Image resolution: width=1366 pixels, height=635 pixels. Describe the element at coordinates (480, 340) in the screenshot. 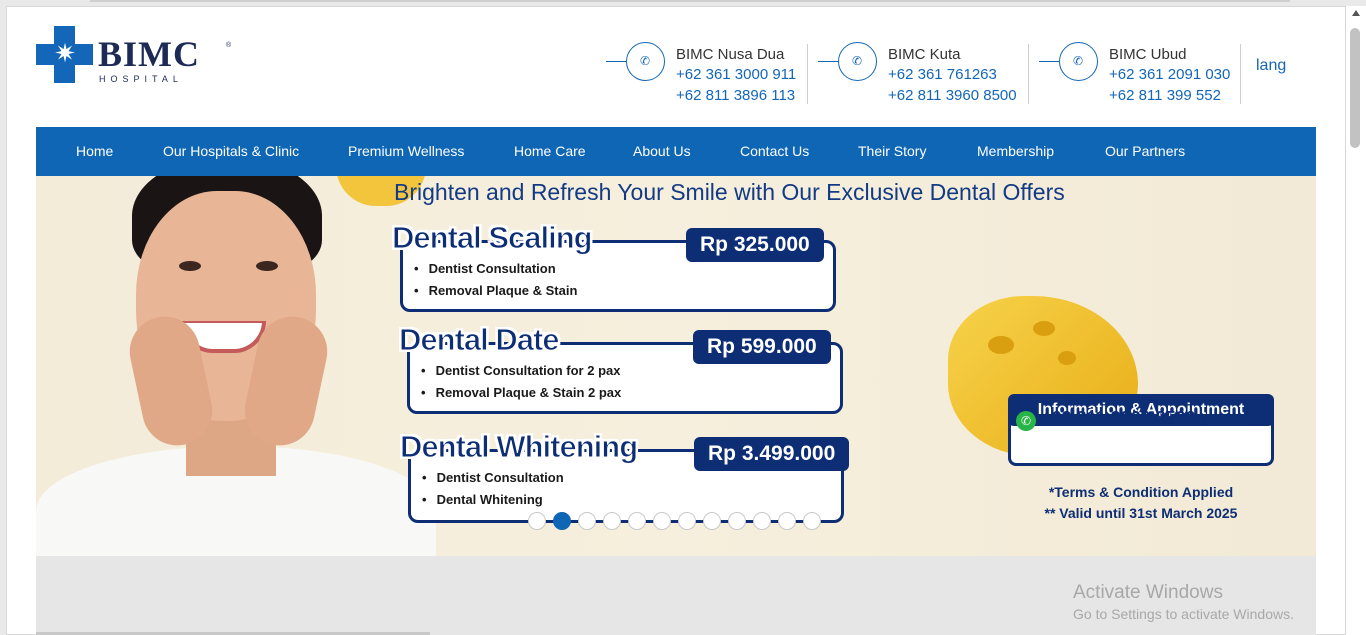

I see `offer-title: Dental Date` at that location.